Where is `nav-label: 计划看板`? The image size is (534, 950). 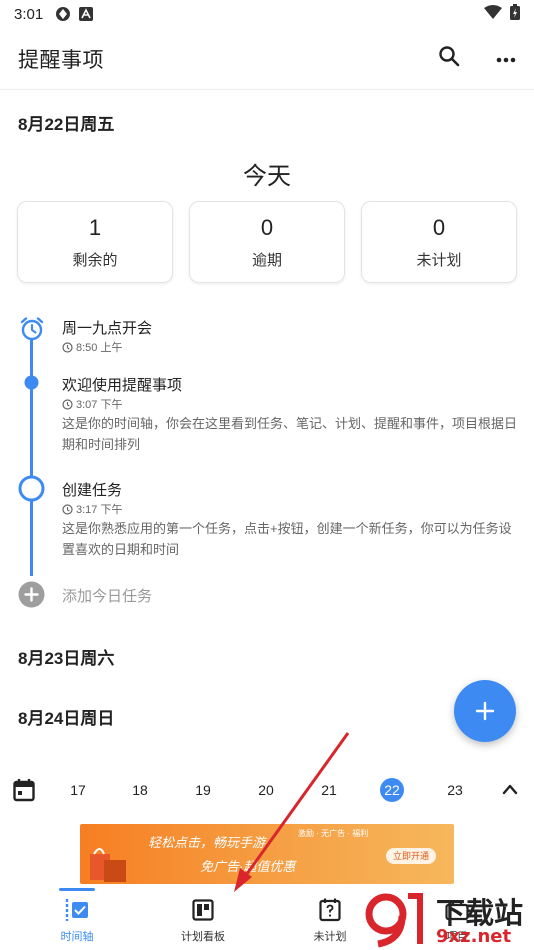 nav-label: 计划看板 is located at coordinates (203, 937).